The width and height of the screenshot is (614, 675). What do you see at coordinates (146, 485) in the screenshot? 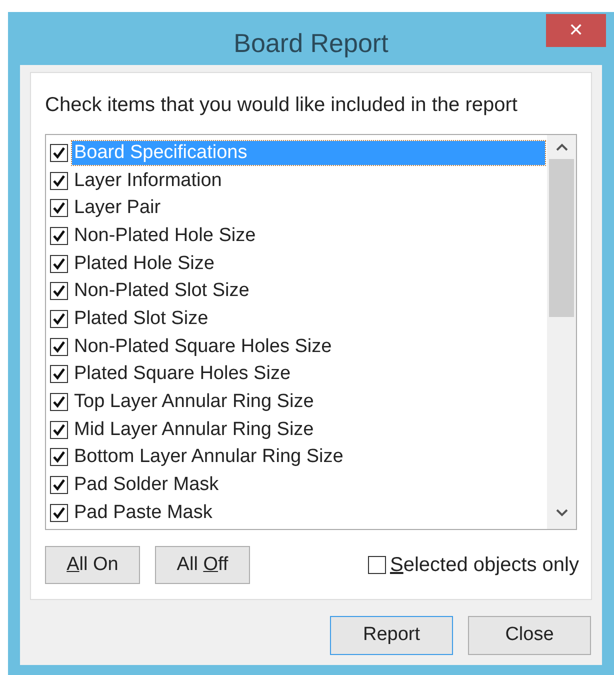
I see `list-item: Pad Solder Mask` at bounding box center [146, 485].